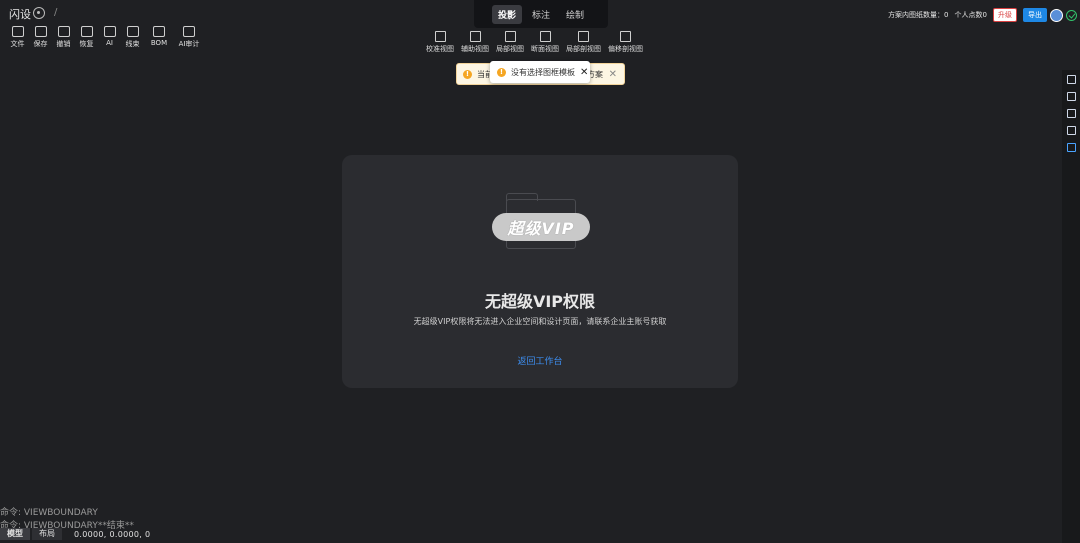 This screenshot has height=543, width=1080. I want to click on save-label: 保存, so click(40, 44).